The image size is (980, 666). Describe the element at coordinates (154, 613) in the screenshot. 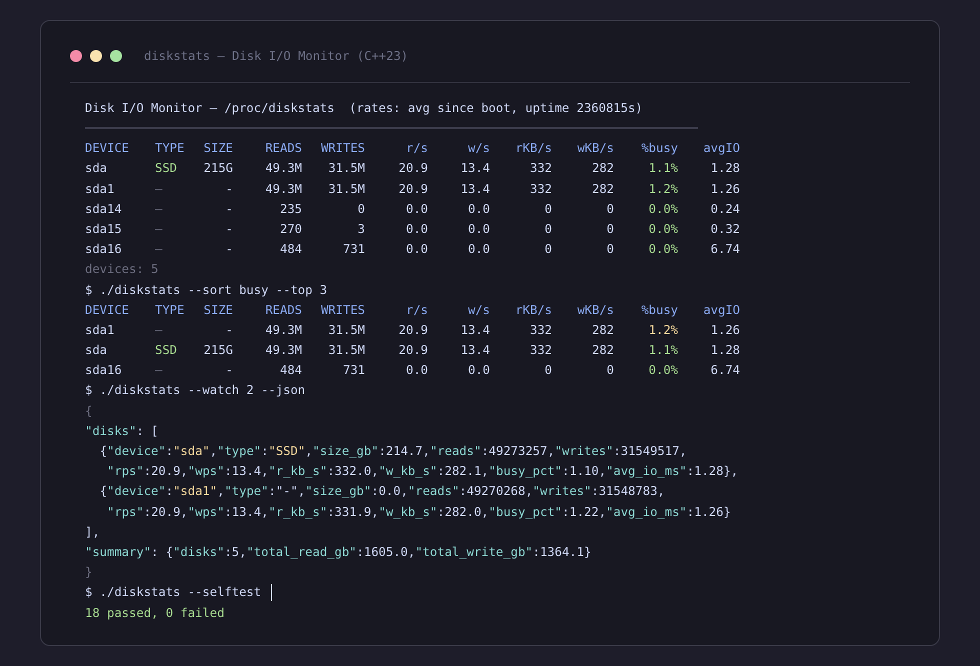

I see `test-result: 18 passed, 0 failed` at that location.